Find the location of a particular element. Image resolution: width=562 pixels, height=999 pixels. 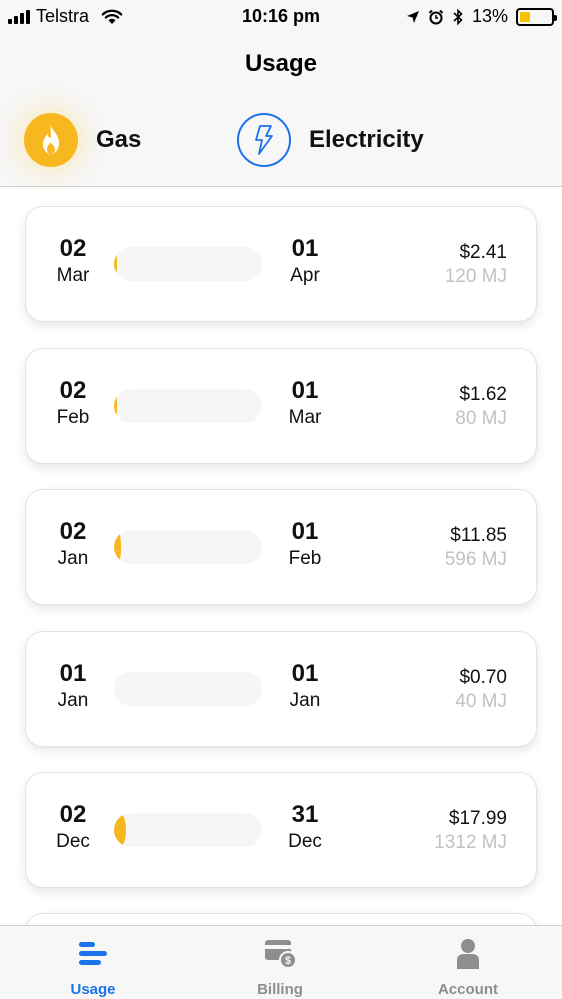

usage-bars-icon is located at coordinates (93, 953).